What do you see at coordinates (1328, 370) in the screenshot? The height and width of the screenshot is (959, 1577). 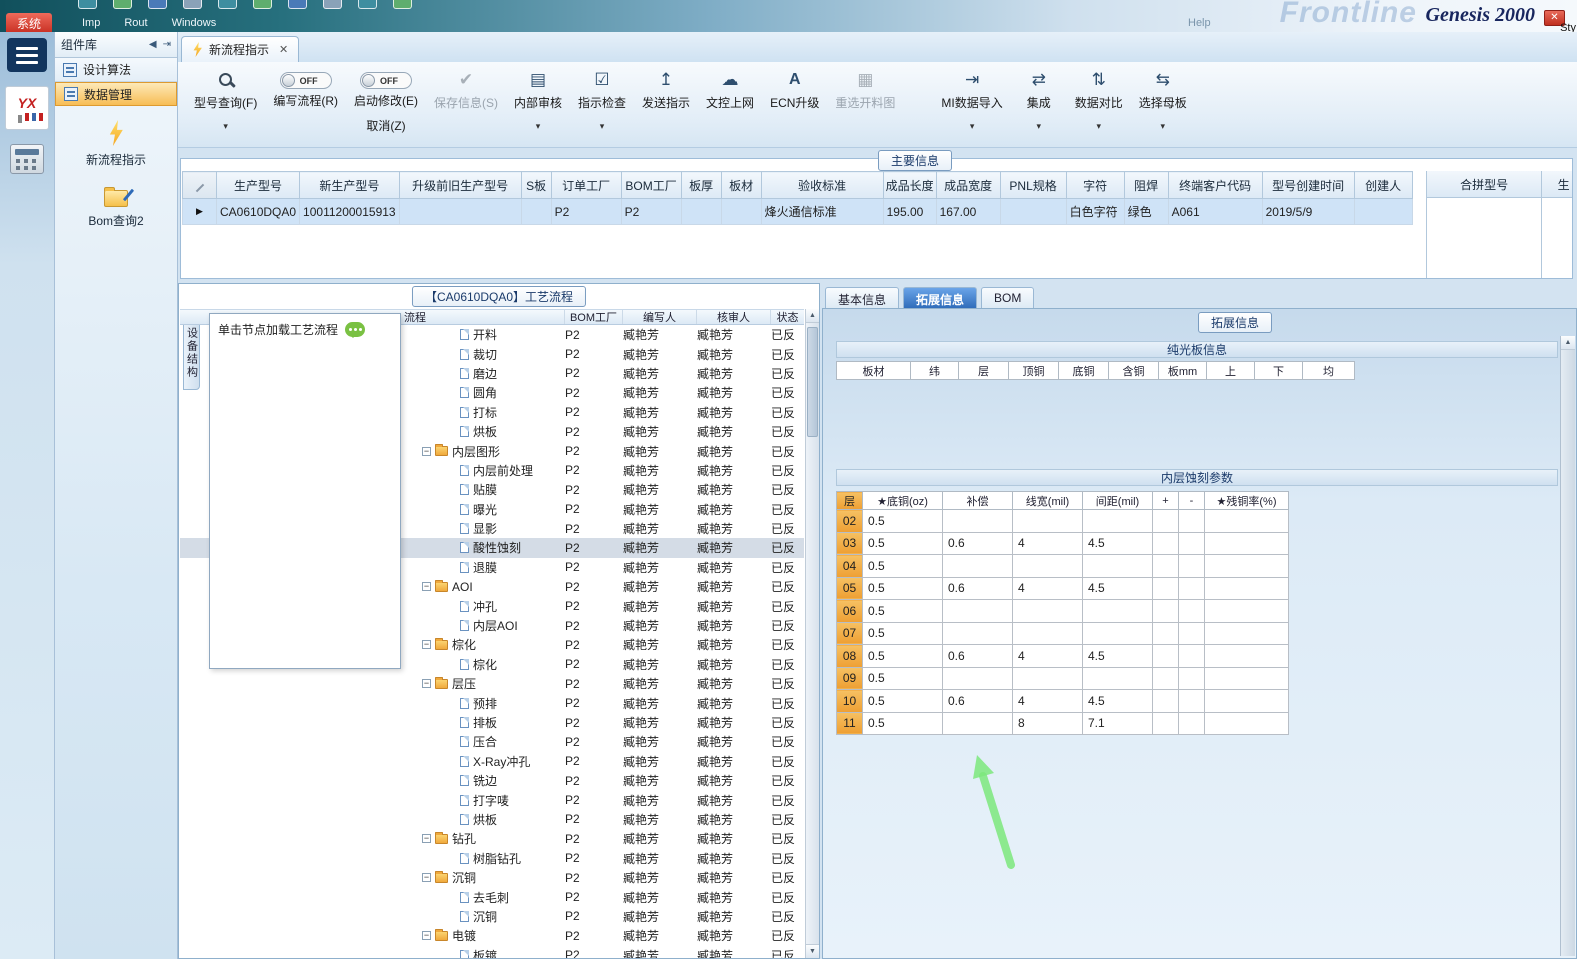 I see `column-header: 均` at bounding box center [1328, 370].